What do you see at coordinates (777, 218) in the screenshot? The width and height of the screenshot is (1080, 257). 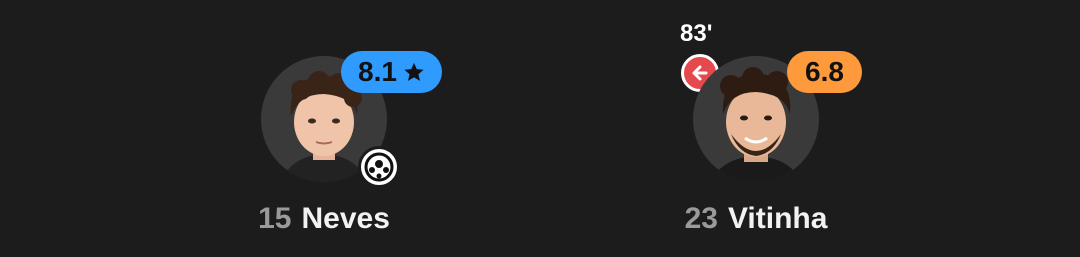 I see `player-name: Vitinha` at bounding box center [777, 218].